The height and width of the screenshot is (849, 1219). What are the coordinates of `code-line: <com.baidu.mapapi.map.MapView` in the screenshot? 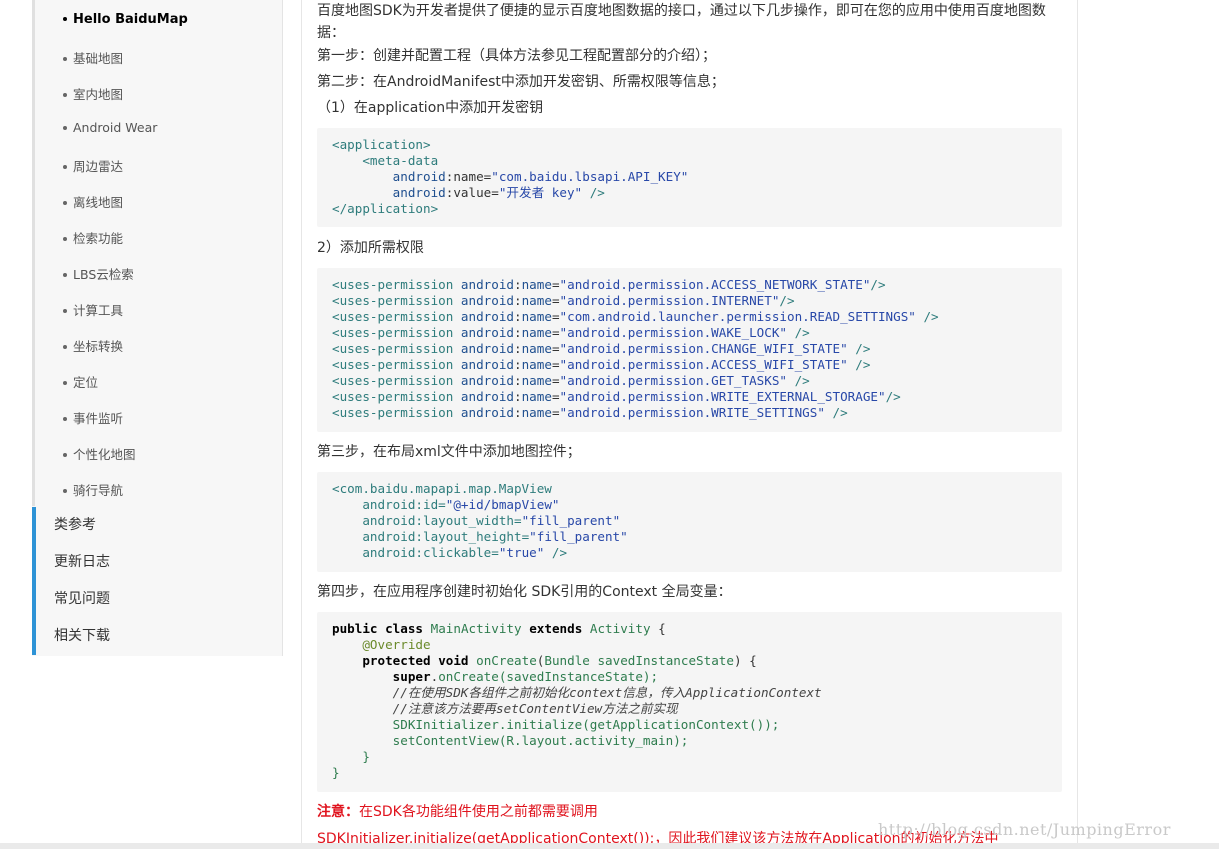 It's located at (442, 488).